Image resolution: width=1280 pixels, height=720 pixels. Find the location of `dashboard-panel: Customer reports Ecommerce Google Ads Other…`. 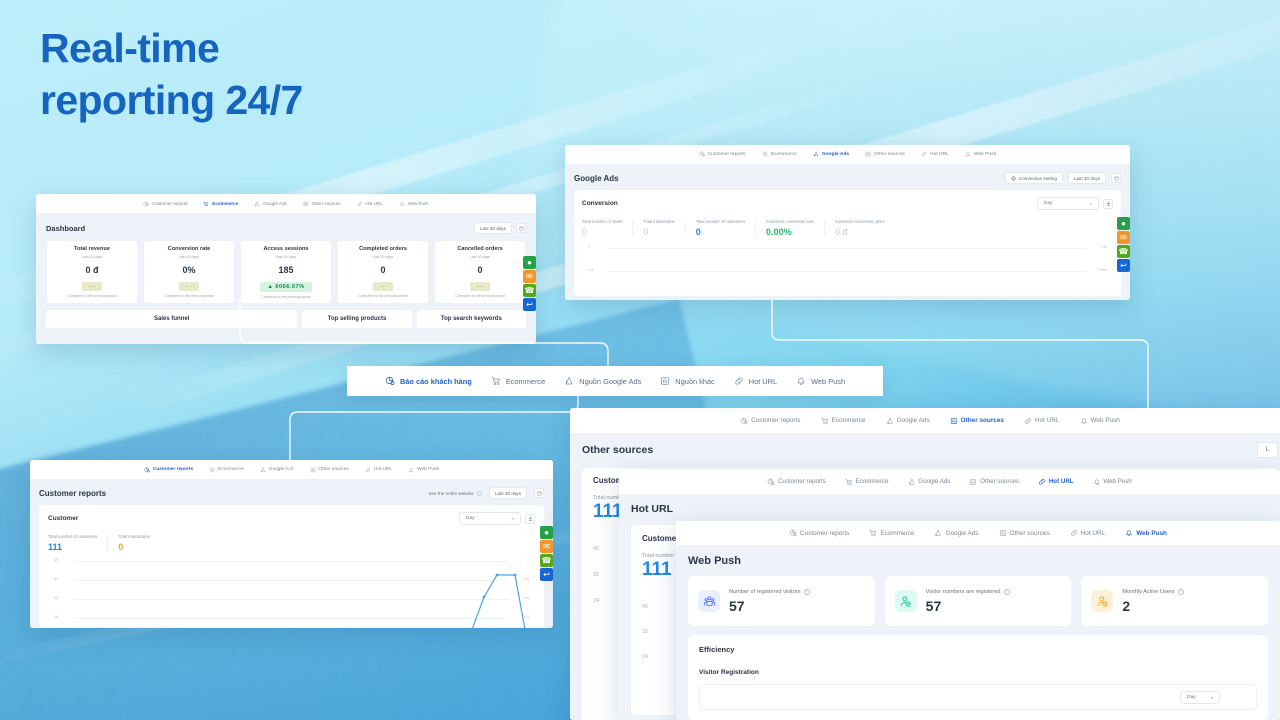

dashboard-panel: Customer reports Ecommerce Google Ads Other… is located at coordinates (286, 269).